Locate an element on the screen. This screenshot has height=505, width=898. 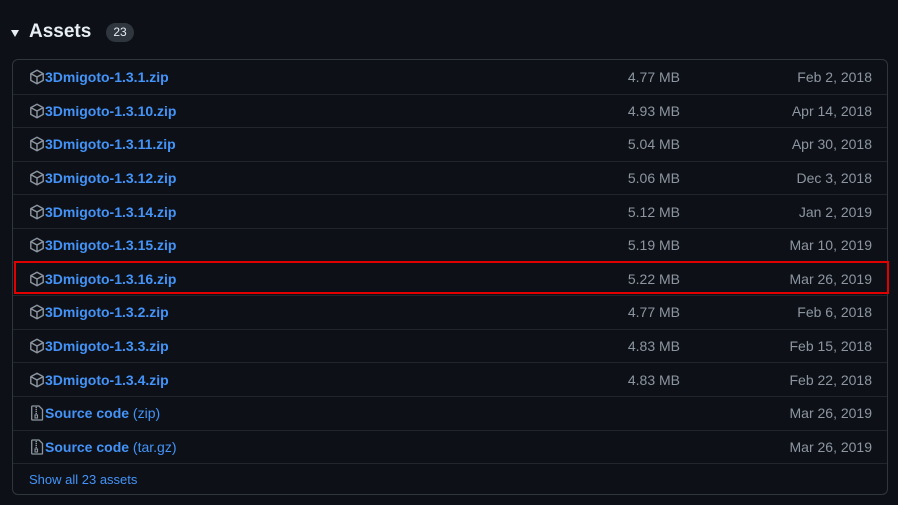
asset-link: 3Dmigoto-1.3.16.zip is located at coordinates (110, 279).